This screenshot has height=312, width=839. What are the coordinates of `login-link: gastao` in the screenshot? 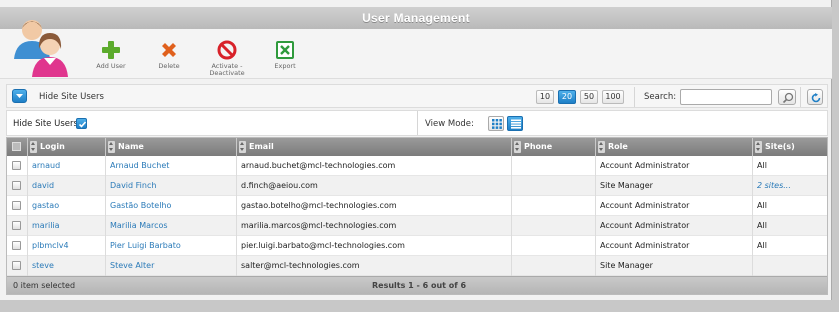 It's located at (66, 206).